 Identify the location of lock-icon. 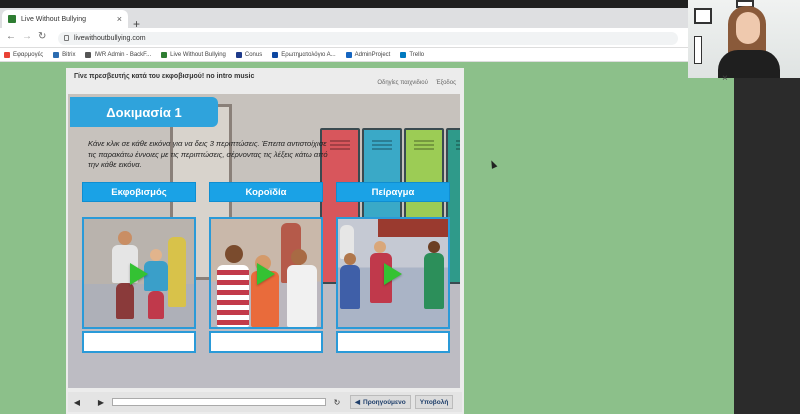
(66, 38).